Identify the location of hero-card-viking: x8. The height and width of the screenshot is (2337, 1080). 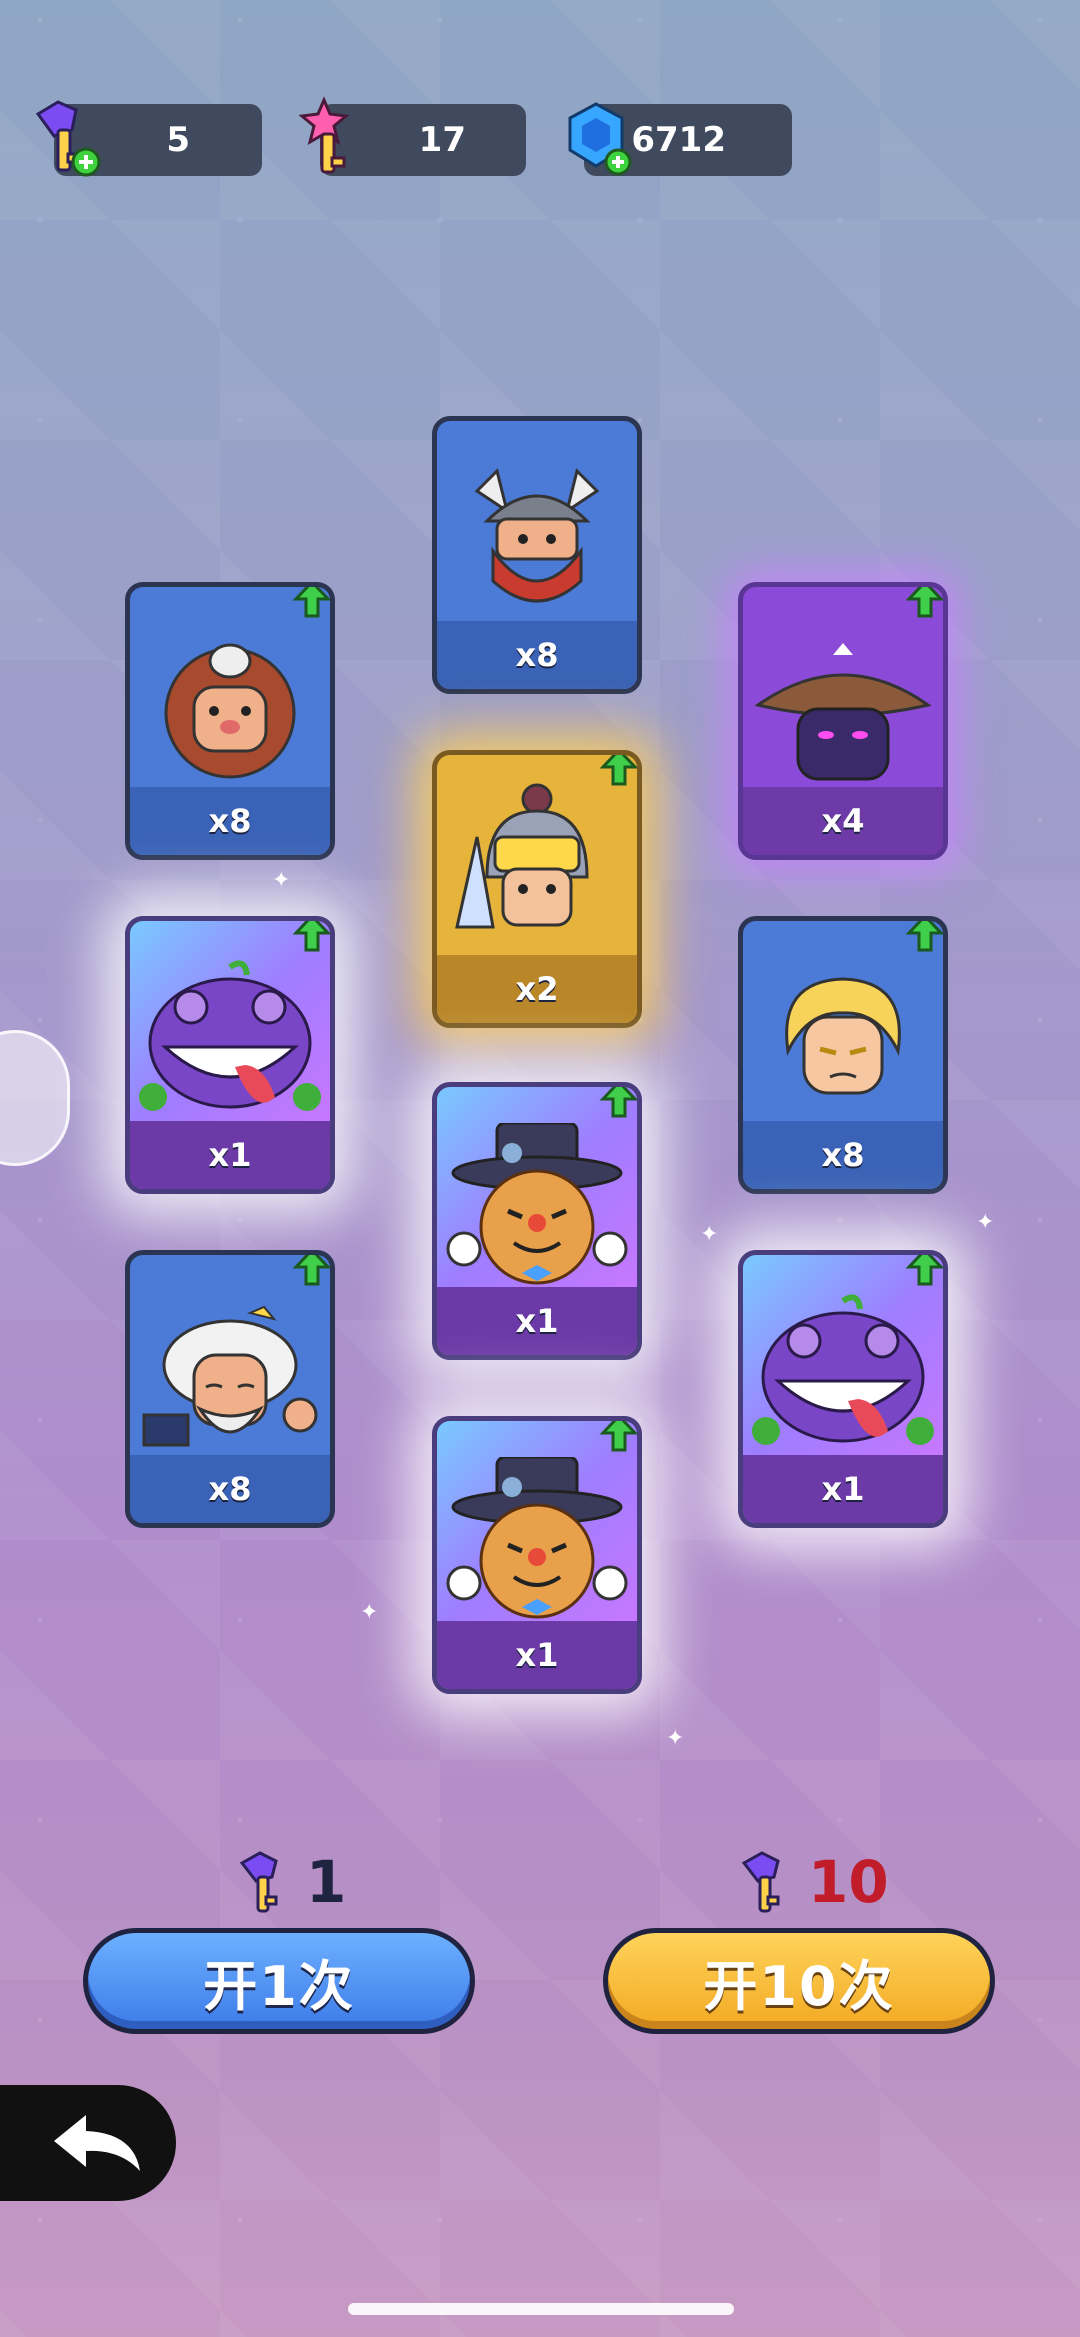
(537, 555).